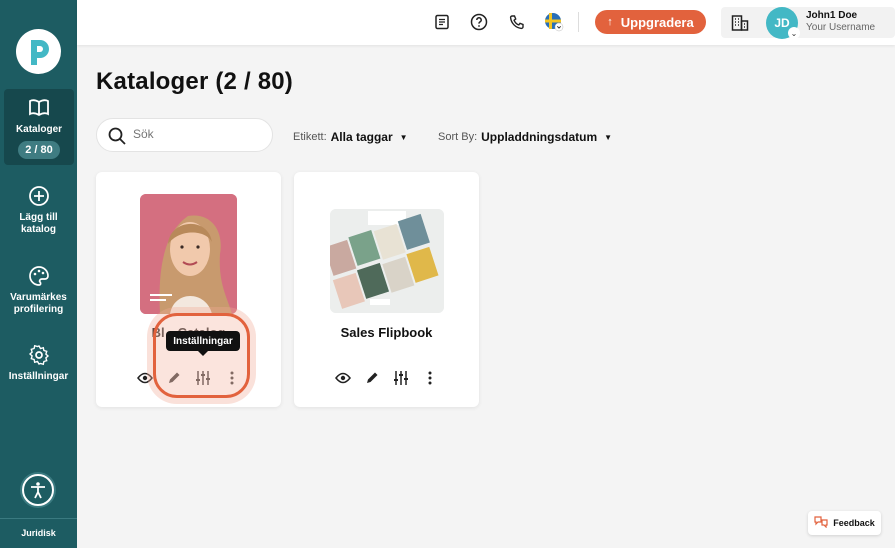 Image resolution: width=895 pixels, height=548 pixels. What do you see at coordinates (38, 518) in the screenshot?
I see `sidebar-divider` at bounding box center [38, 518].